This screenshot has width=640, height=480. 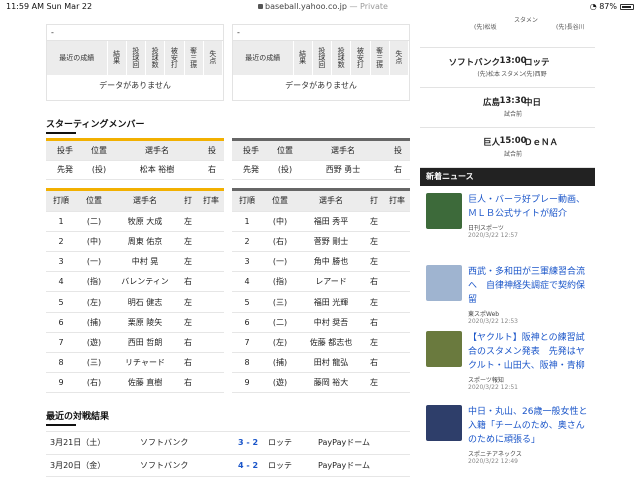 What do you see at coordinates (343, 170) in the screenshot?
I see `pitcher-name-link: 西野 勇士` at bounding box center [343, 170].